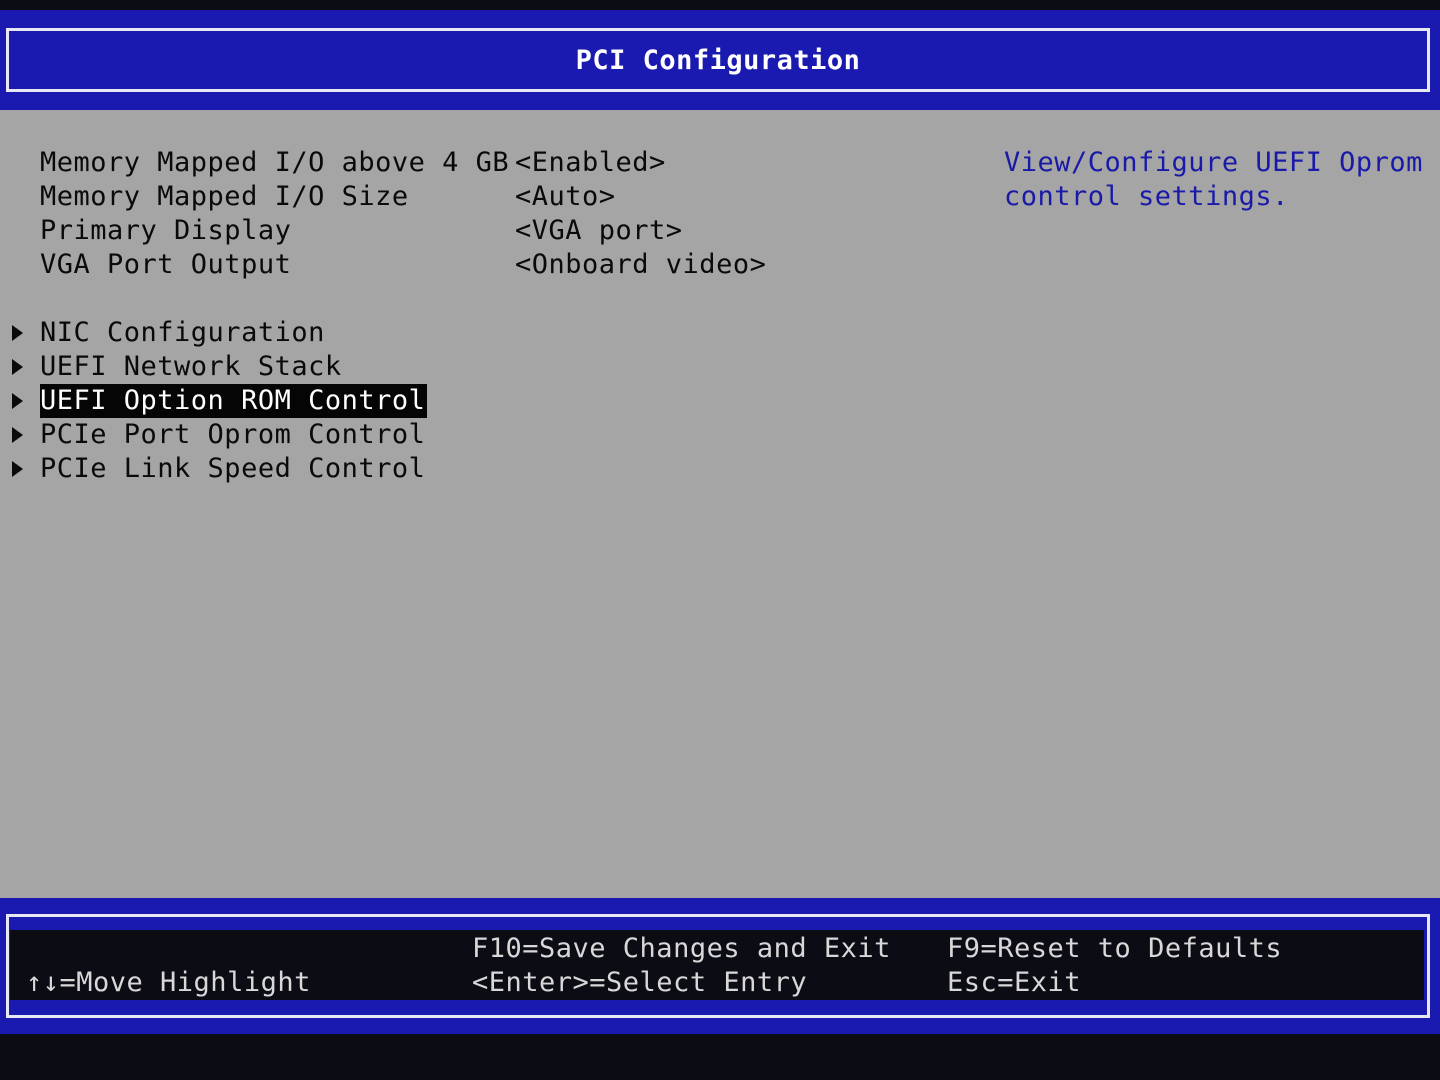  What do you see at coordinates (599, 231) in the screenshot?
I see `setting-value-primary-display: <VGA port>` at bounding box center [599, 231].